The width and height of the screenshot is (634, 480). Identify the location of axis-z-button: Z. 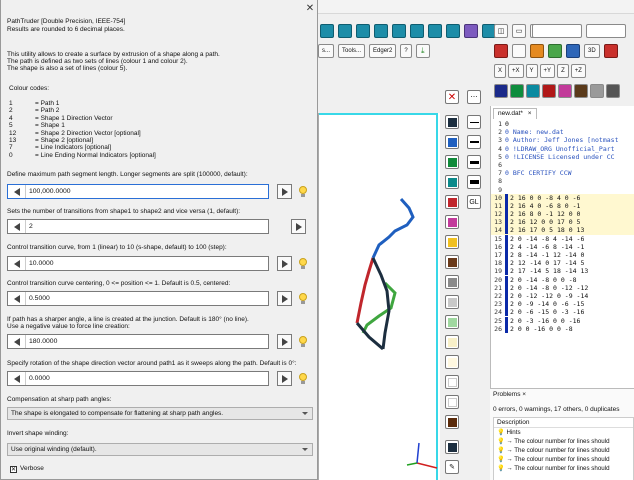
(563, 71).